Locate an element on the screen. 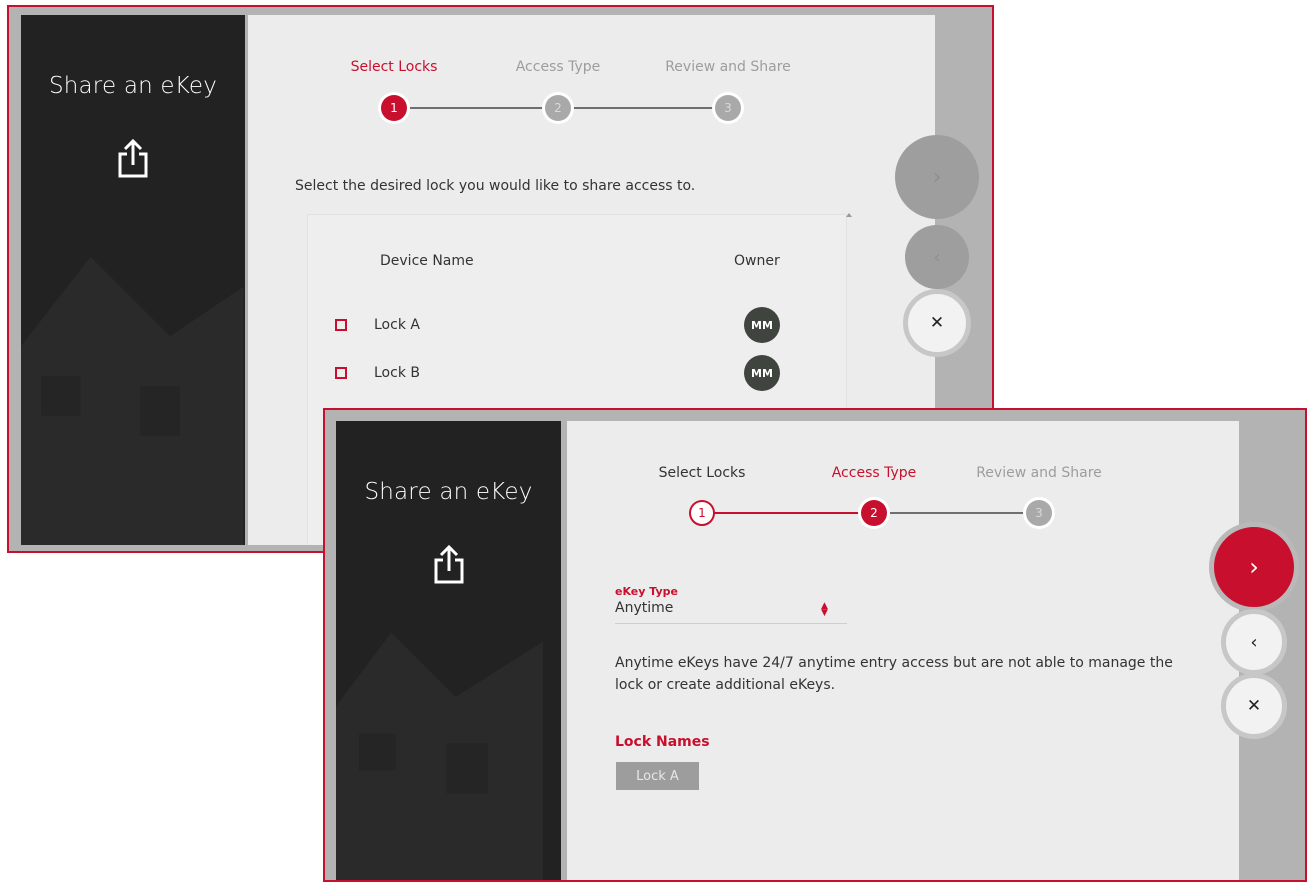  select-underline is located at coordinates (731, 623).